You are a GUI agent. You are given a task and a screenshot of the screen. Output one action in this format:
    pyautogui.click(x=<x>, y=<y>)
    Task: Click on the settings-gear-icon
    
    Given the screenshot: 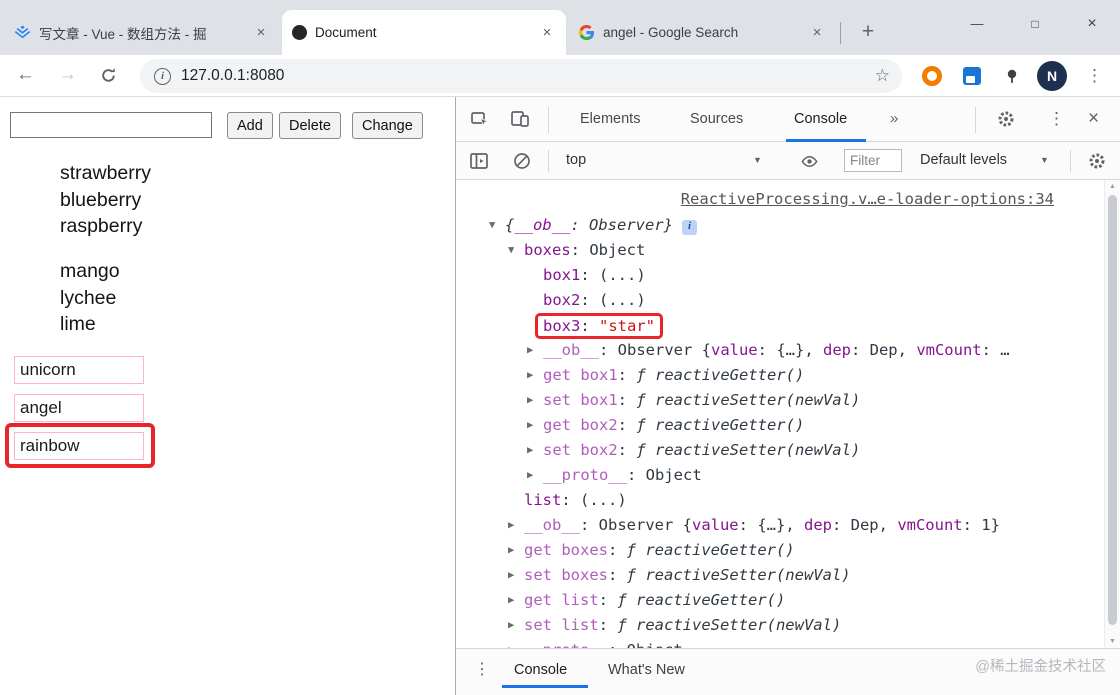 What is the action you would take?
    pyautogui.click(x=1006, y=119)
    